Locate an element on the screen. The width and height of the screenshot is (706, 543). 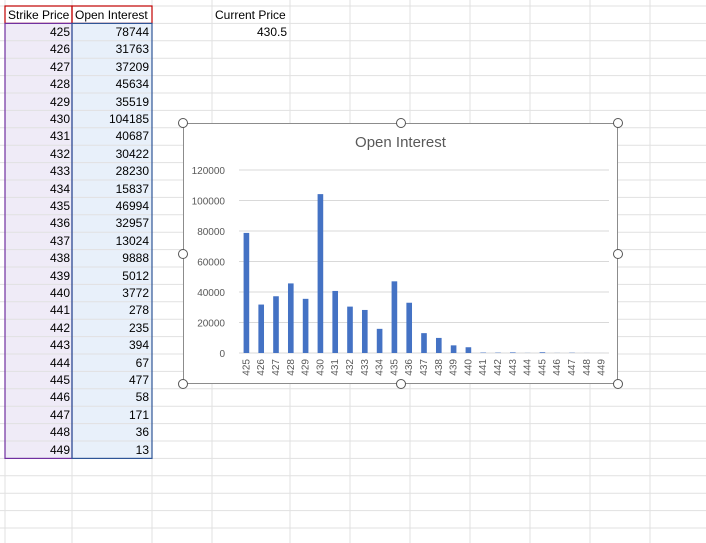
strike-price-cell: 440 is located at coordinates (39, 293).